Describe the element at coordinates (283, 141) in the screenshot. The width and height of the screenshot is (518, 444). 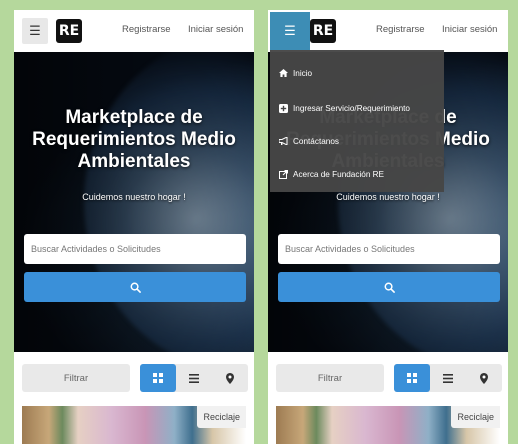
I see `megaphone-icon` at that location.